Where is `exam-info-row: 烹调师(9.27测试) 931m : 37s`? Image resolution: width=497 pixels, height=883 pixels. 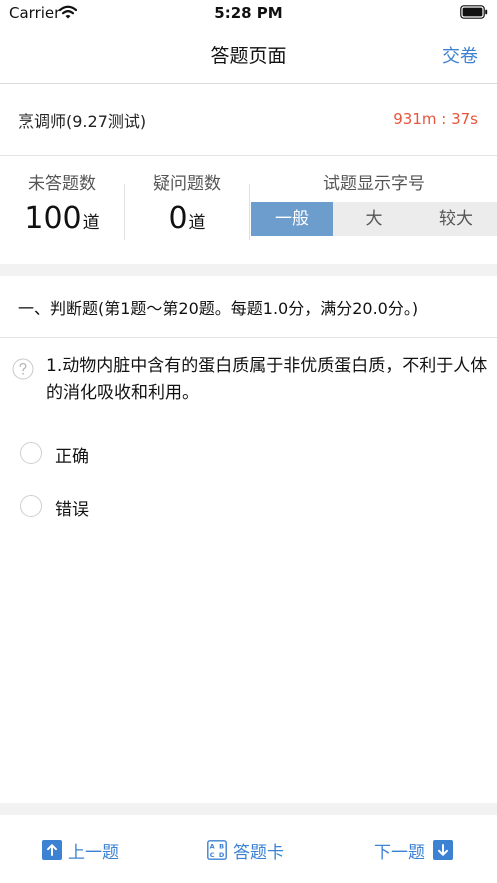
exam-info-row: 烹调师(9.27测试) 931m : 37s is located at coordinates (248, 120).